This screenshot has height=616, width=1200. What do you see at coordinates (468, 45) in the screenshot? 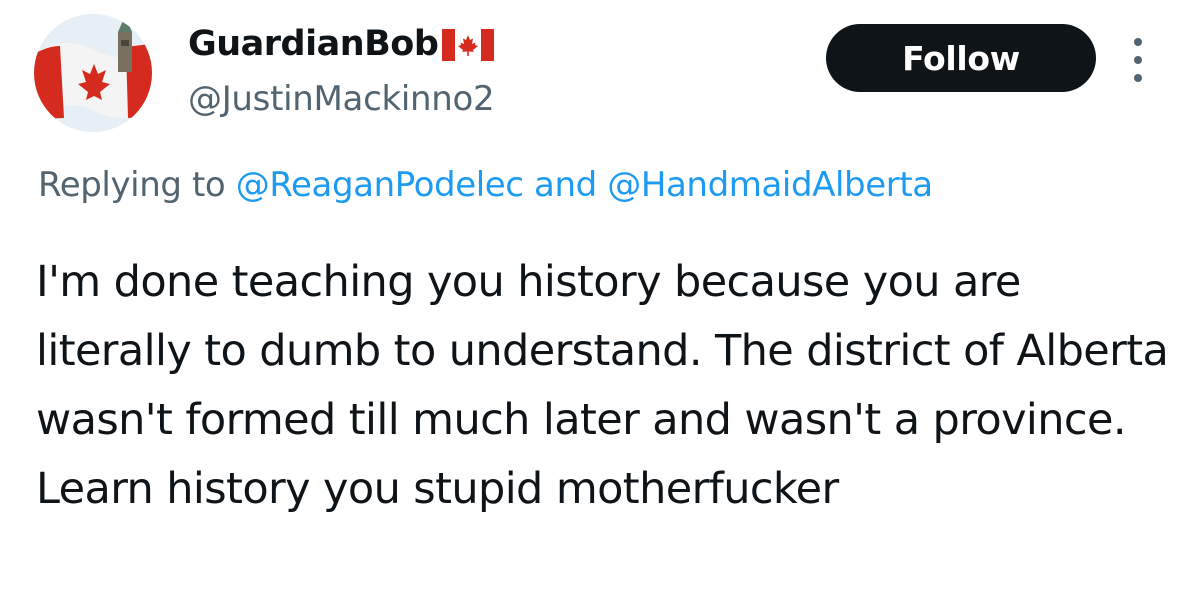
I see `canada-flag-icon` at bounding box center [468, 45].